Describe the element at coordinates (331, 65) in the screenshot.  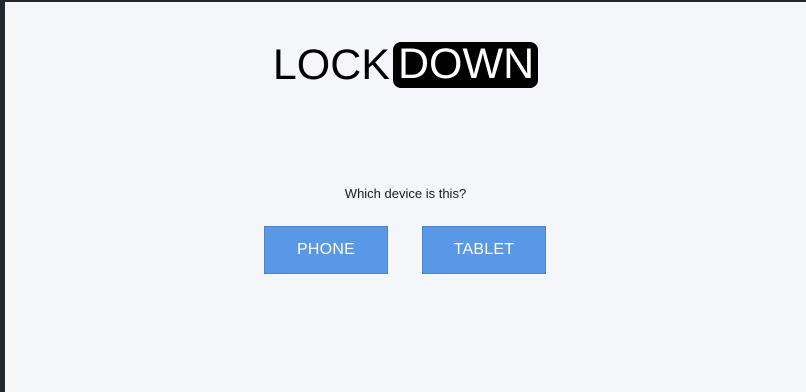
I see `logo-text-lock: LOCK` at that location.